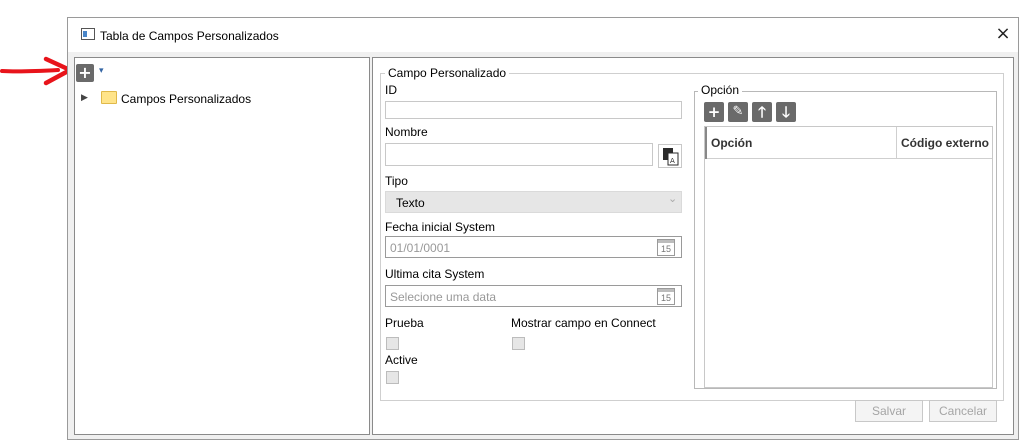 The height and width of the screenshot is (447, 1025). Describe the element at coordinates (786, 112) in the screenshot. I see `arrow-down-icon: 🡓` at that location.